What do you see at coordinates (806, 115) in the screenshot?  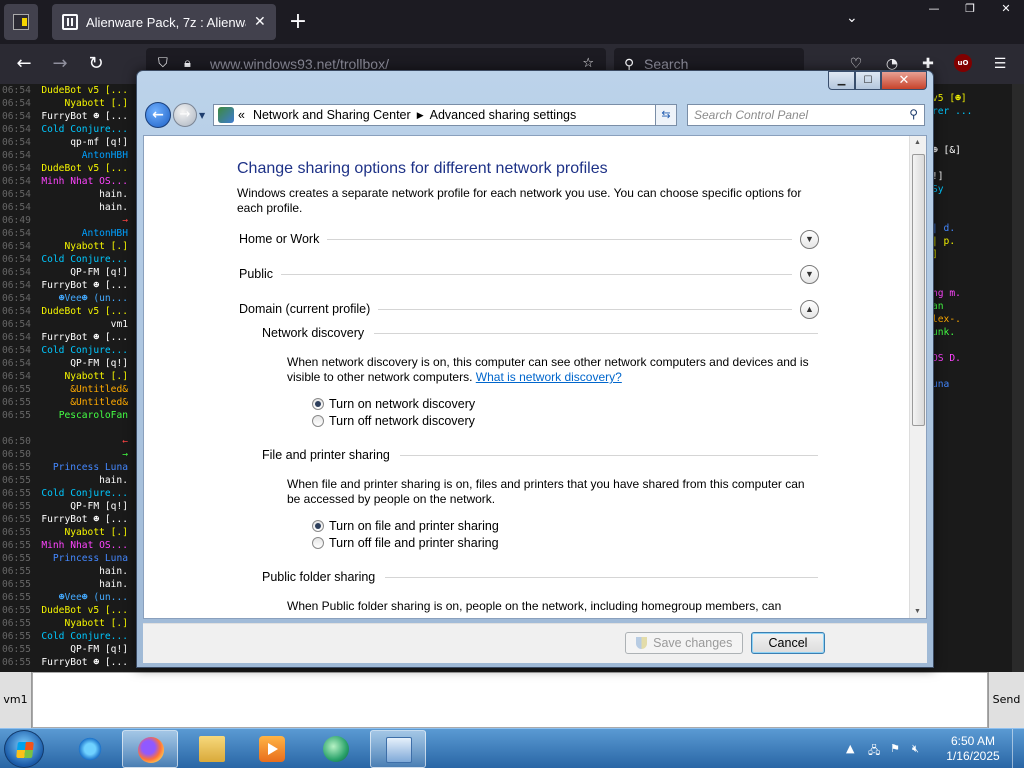 I see `control-panel-search: Search Control Panel ⚲` at bounding box center [806, 115].